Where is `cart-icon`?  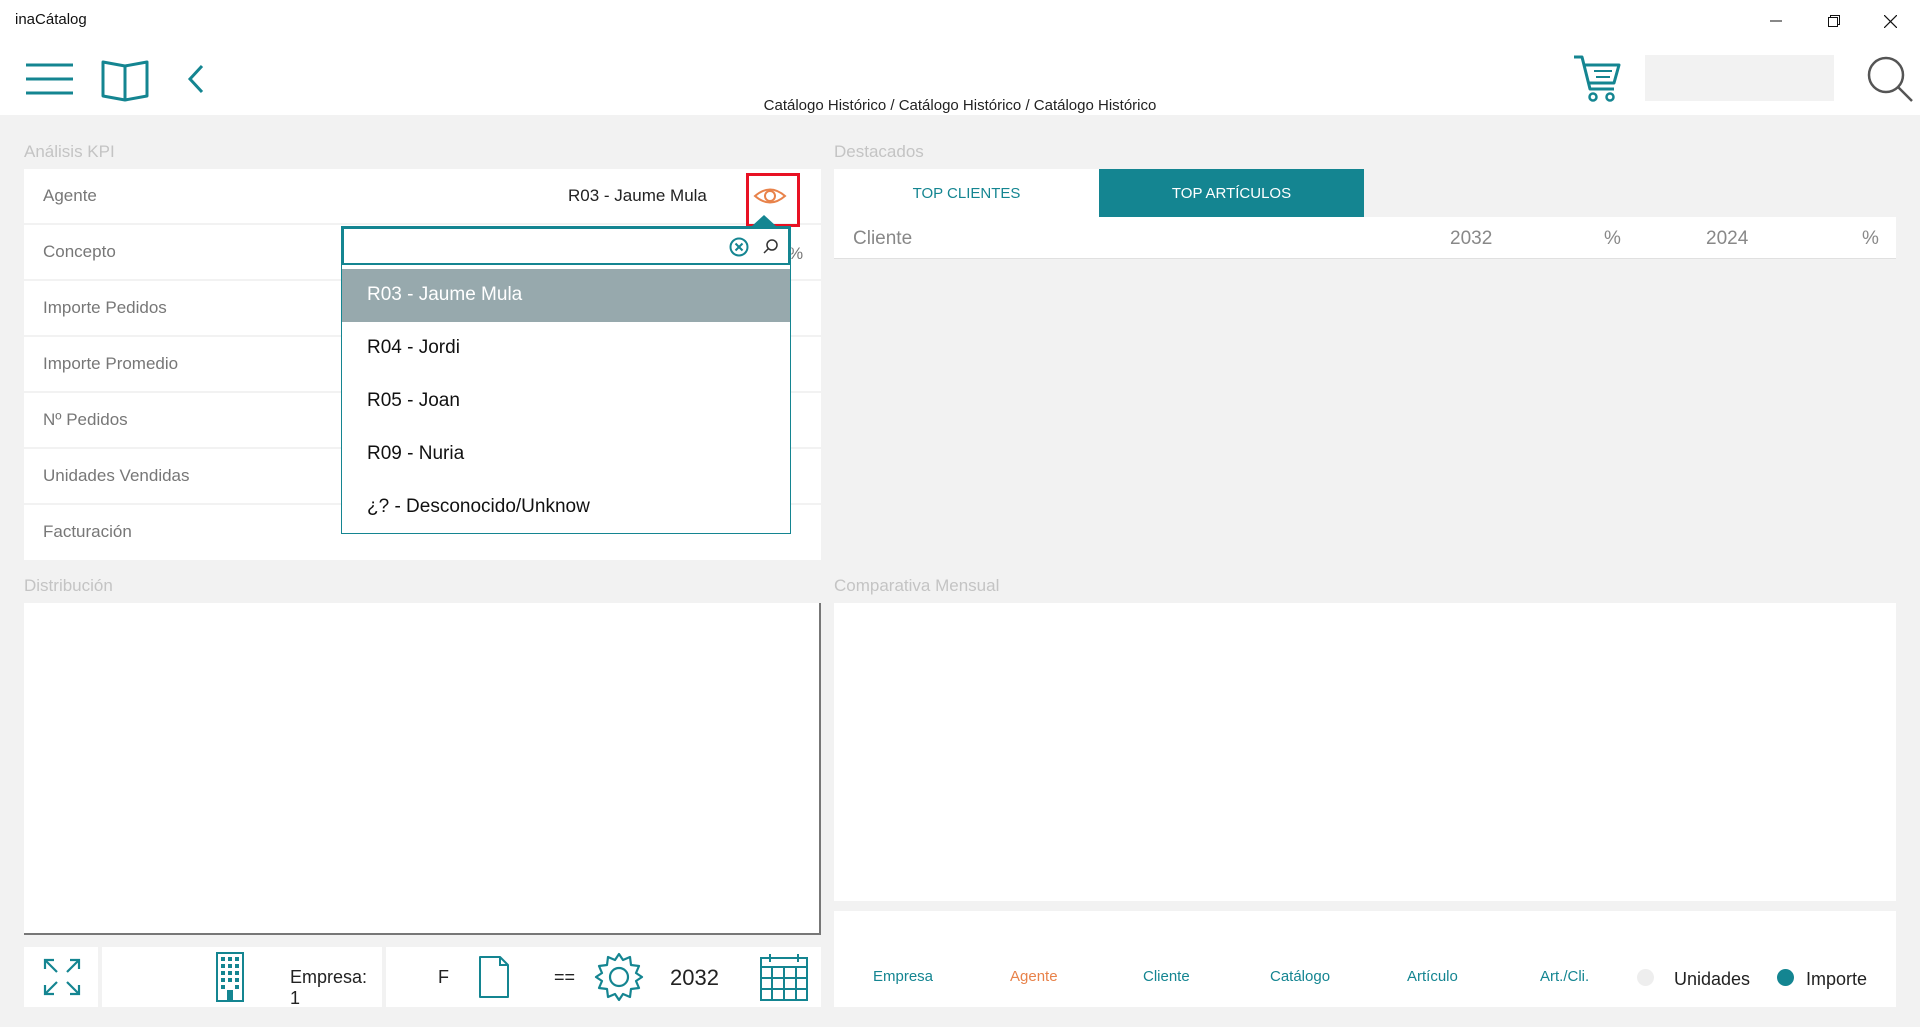 cart-icon is located at coordinates (1597, 78).